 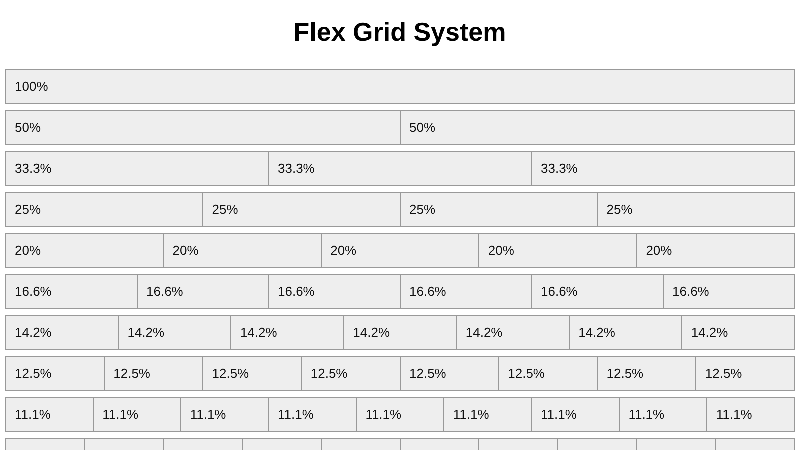 What do you see at coordinates (400, 86) in the screenshot?
I see `grid-cell: 100%` at bounding box center [400, 86].